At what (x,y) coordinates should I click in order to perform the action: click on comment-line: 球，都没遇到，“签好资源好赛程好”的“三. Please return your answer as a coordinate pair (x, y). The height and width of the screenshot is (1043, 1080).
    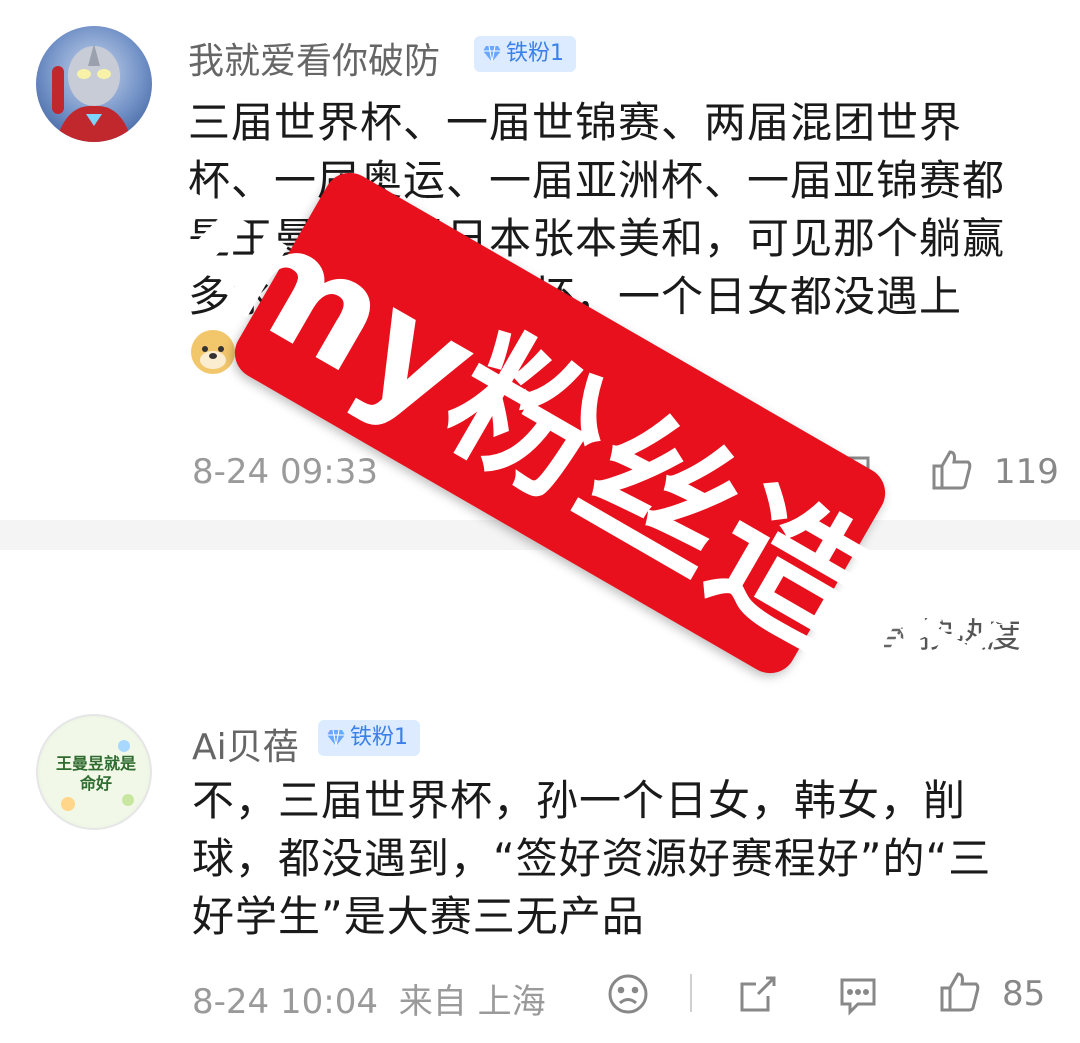
    Looking at the image, I should click on (592, 858).